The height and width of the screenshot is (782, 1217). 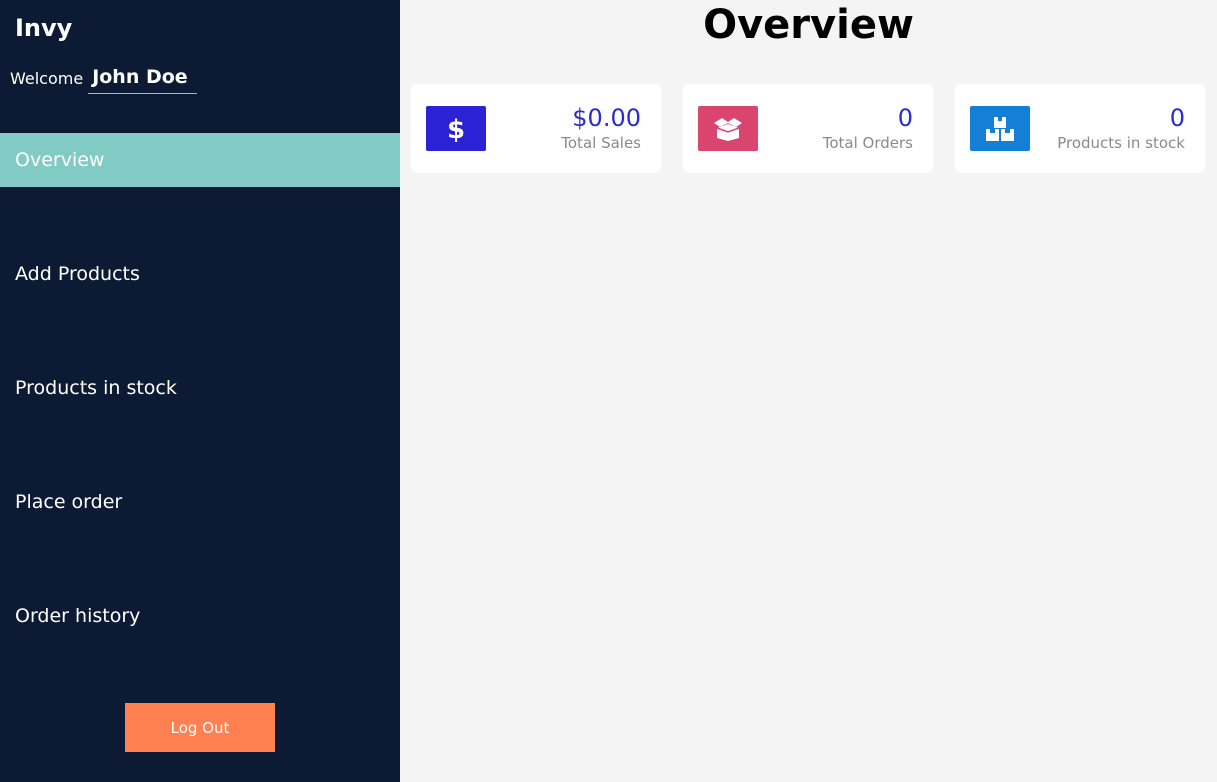 I want to click on sidebar-item-products-in-stock: Products in stock, so click(x=200, y=388).